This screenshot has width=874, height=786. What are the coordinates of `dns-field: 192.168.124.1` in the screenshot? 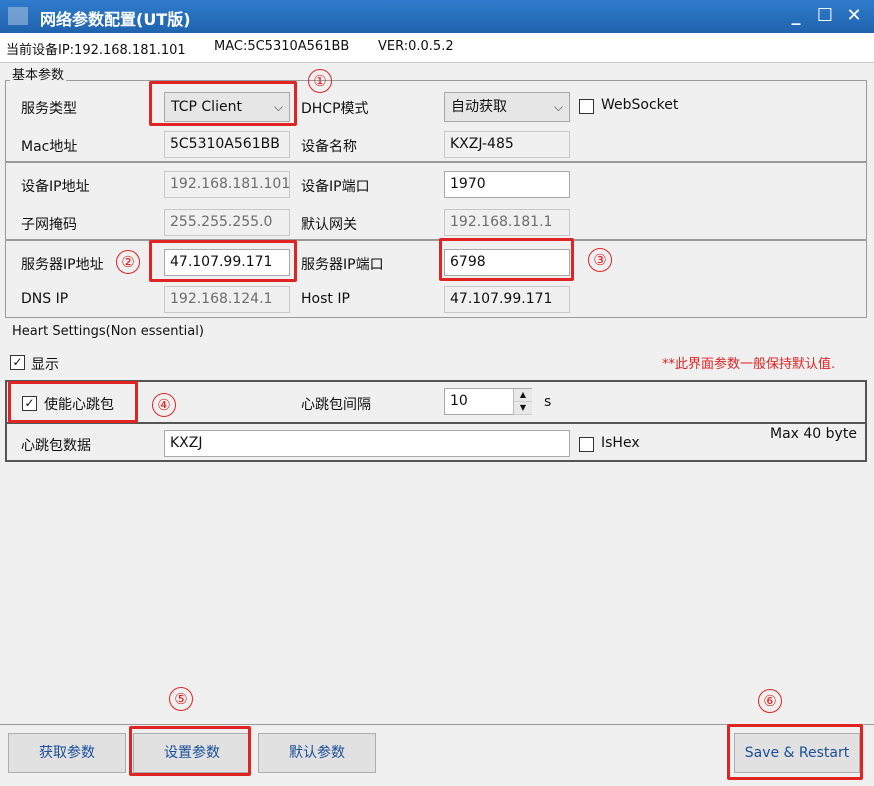 It's located at (227, 299).